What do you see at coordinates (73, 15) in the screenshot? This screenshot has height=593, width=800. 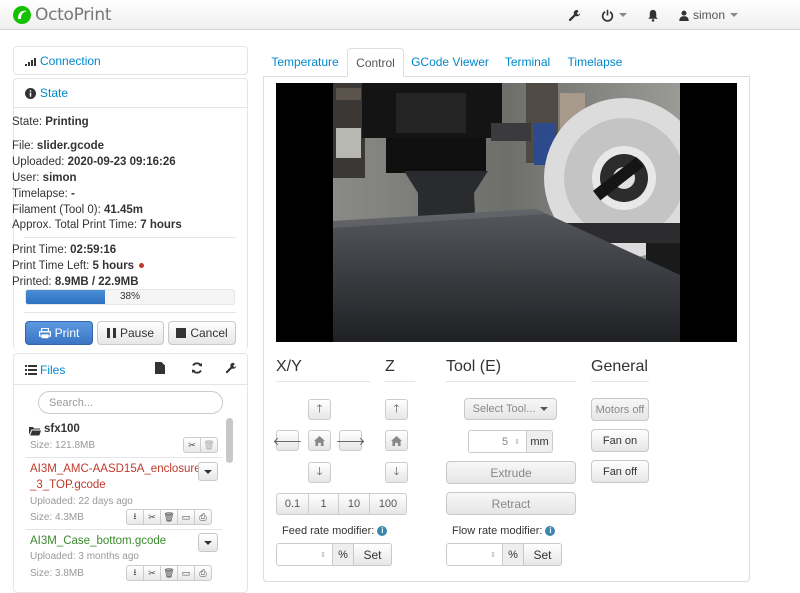 I see `brand-name: OctoPrint` at bounding box center [73, 15].